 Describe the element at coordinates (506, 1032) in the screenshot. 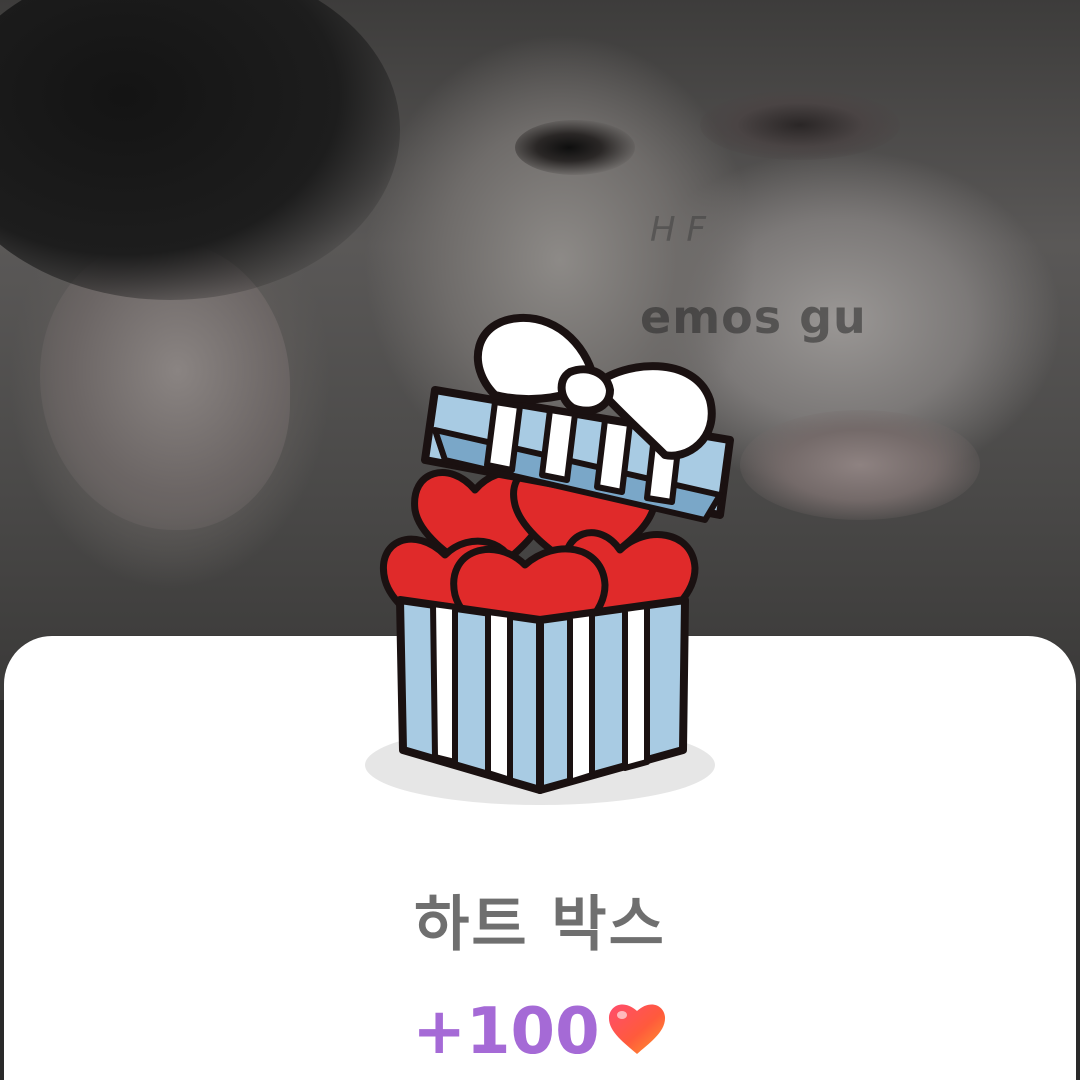

I see `reward-amount: +100` at that location.